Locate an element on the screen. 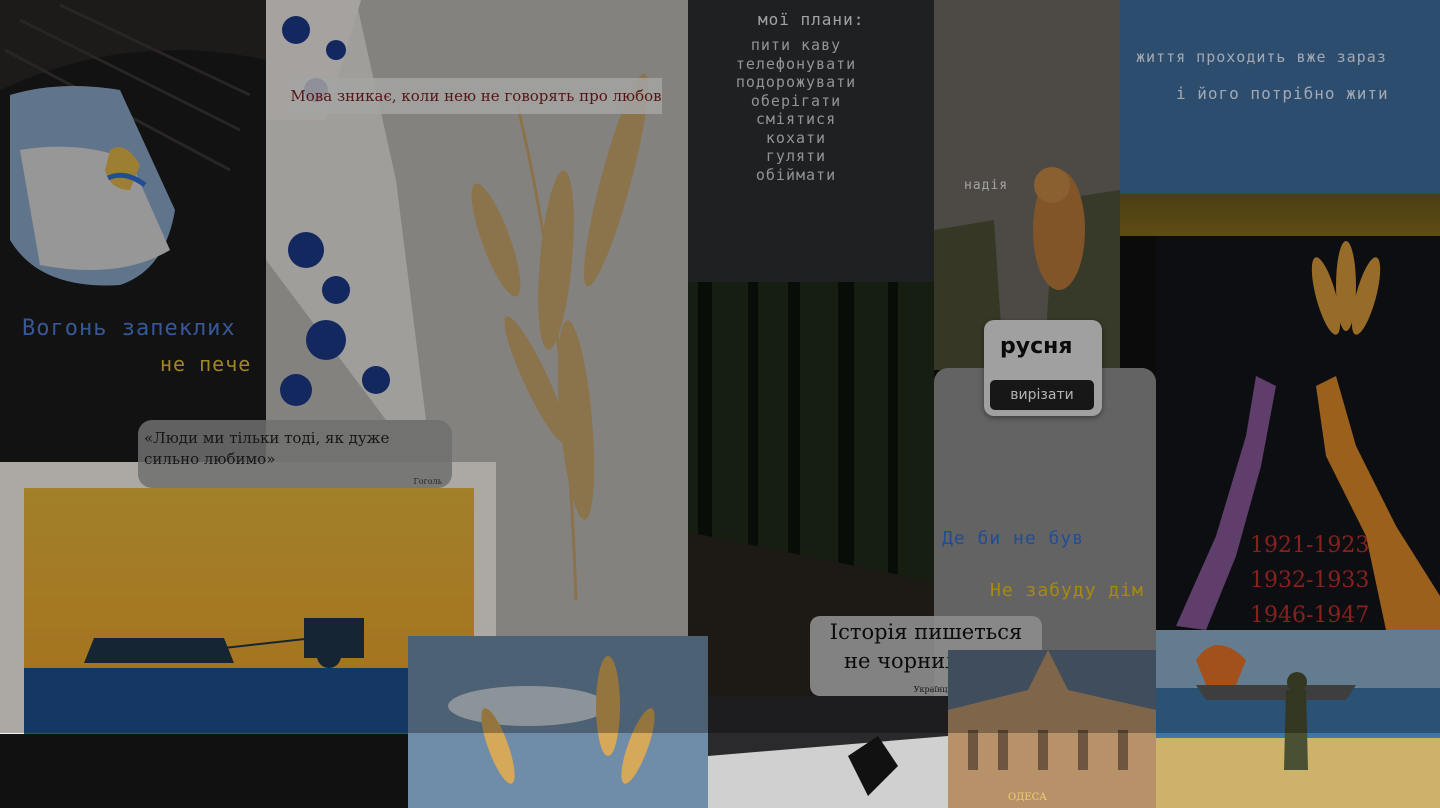  plan-item: подорожувати is located at coordinates (796, 82).